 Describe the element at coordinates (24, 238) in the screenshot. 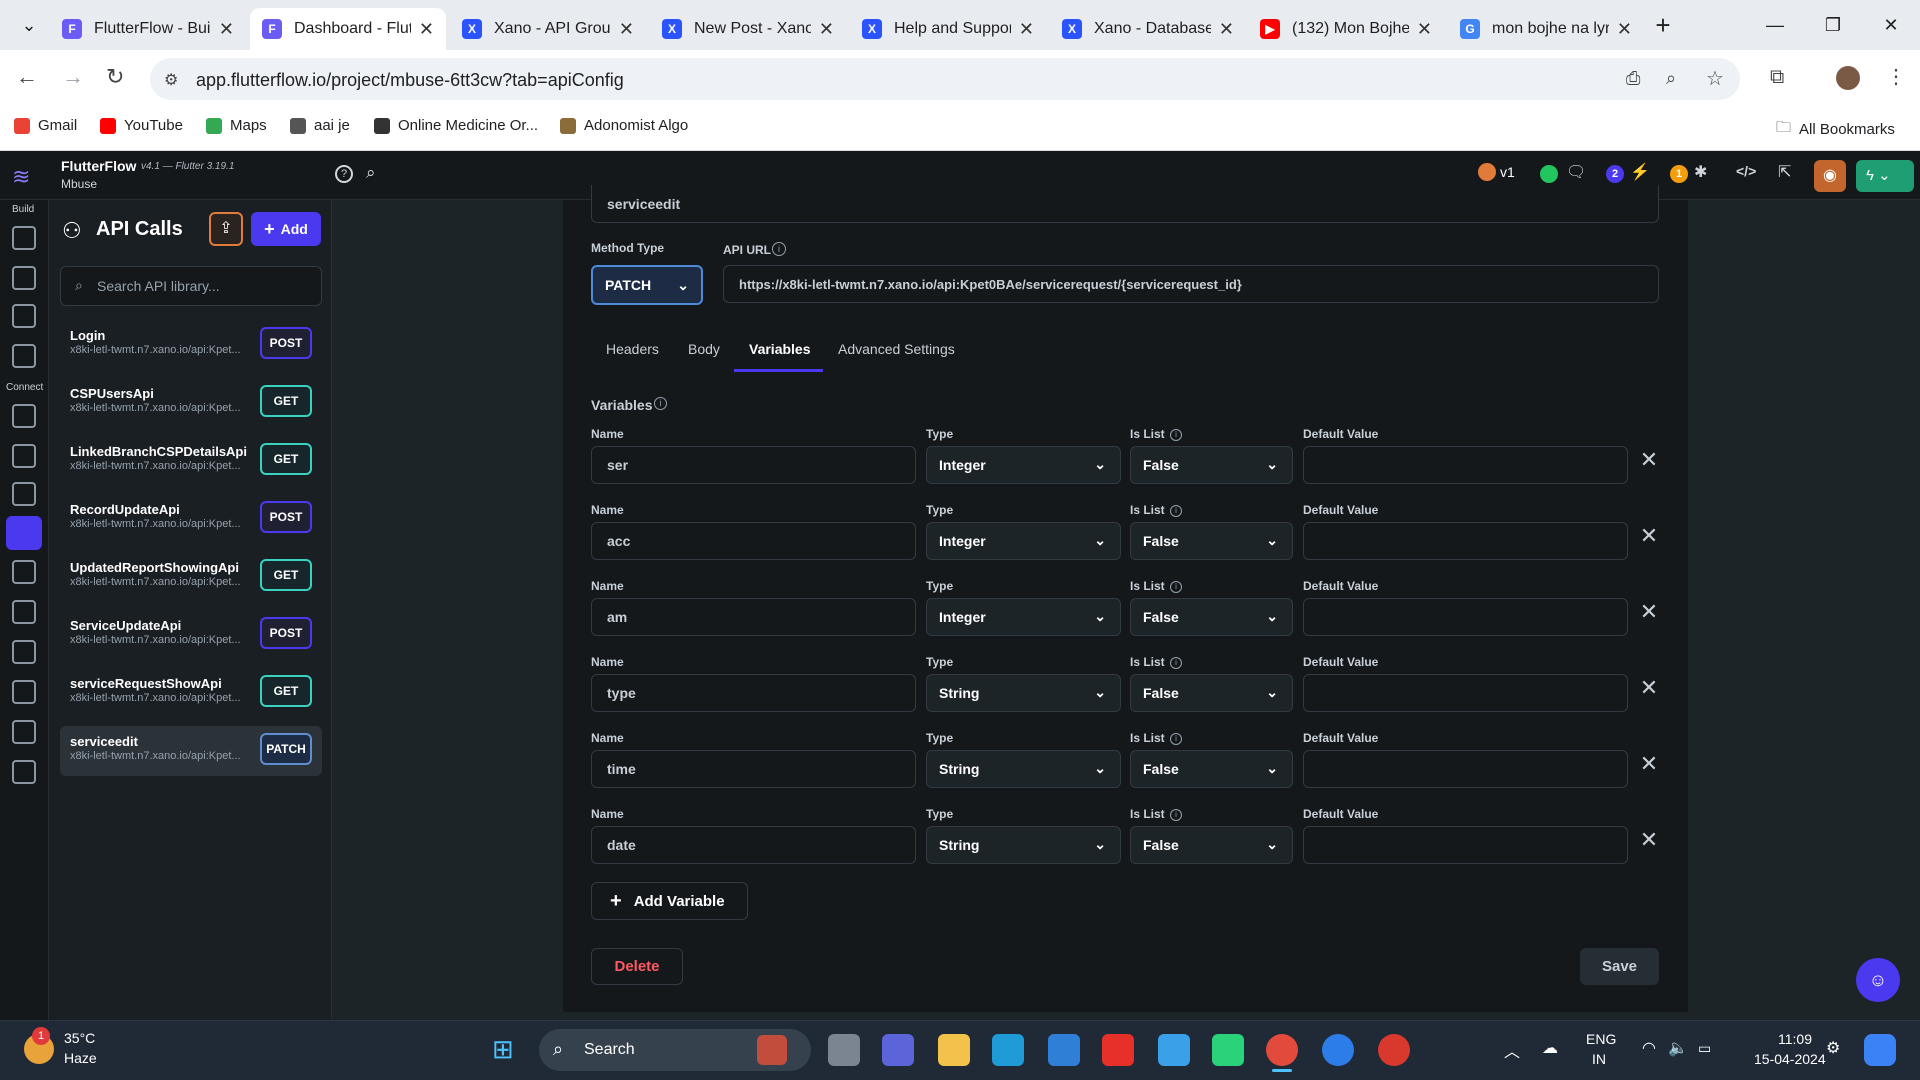

I see `widget-tree-icon` at that location.